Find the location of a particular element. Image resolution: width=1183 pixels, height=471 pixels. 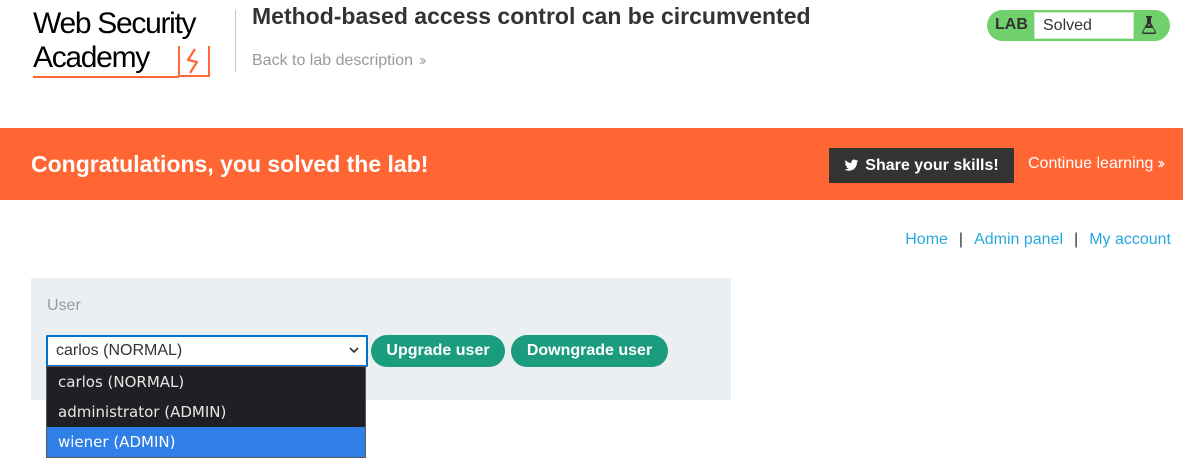

user-option-administrator: administrator (ADMIN) is located at coordinates (206, 412).